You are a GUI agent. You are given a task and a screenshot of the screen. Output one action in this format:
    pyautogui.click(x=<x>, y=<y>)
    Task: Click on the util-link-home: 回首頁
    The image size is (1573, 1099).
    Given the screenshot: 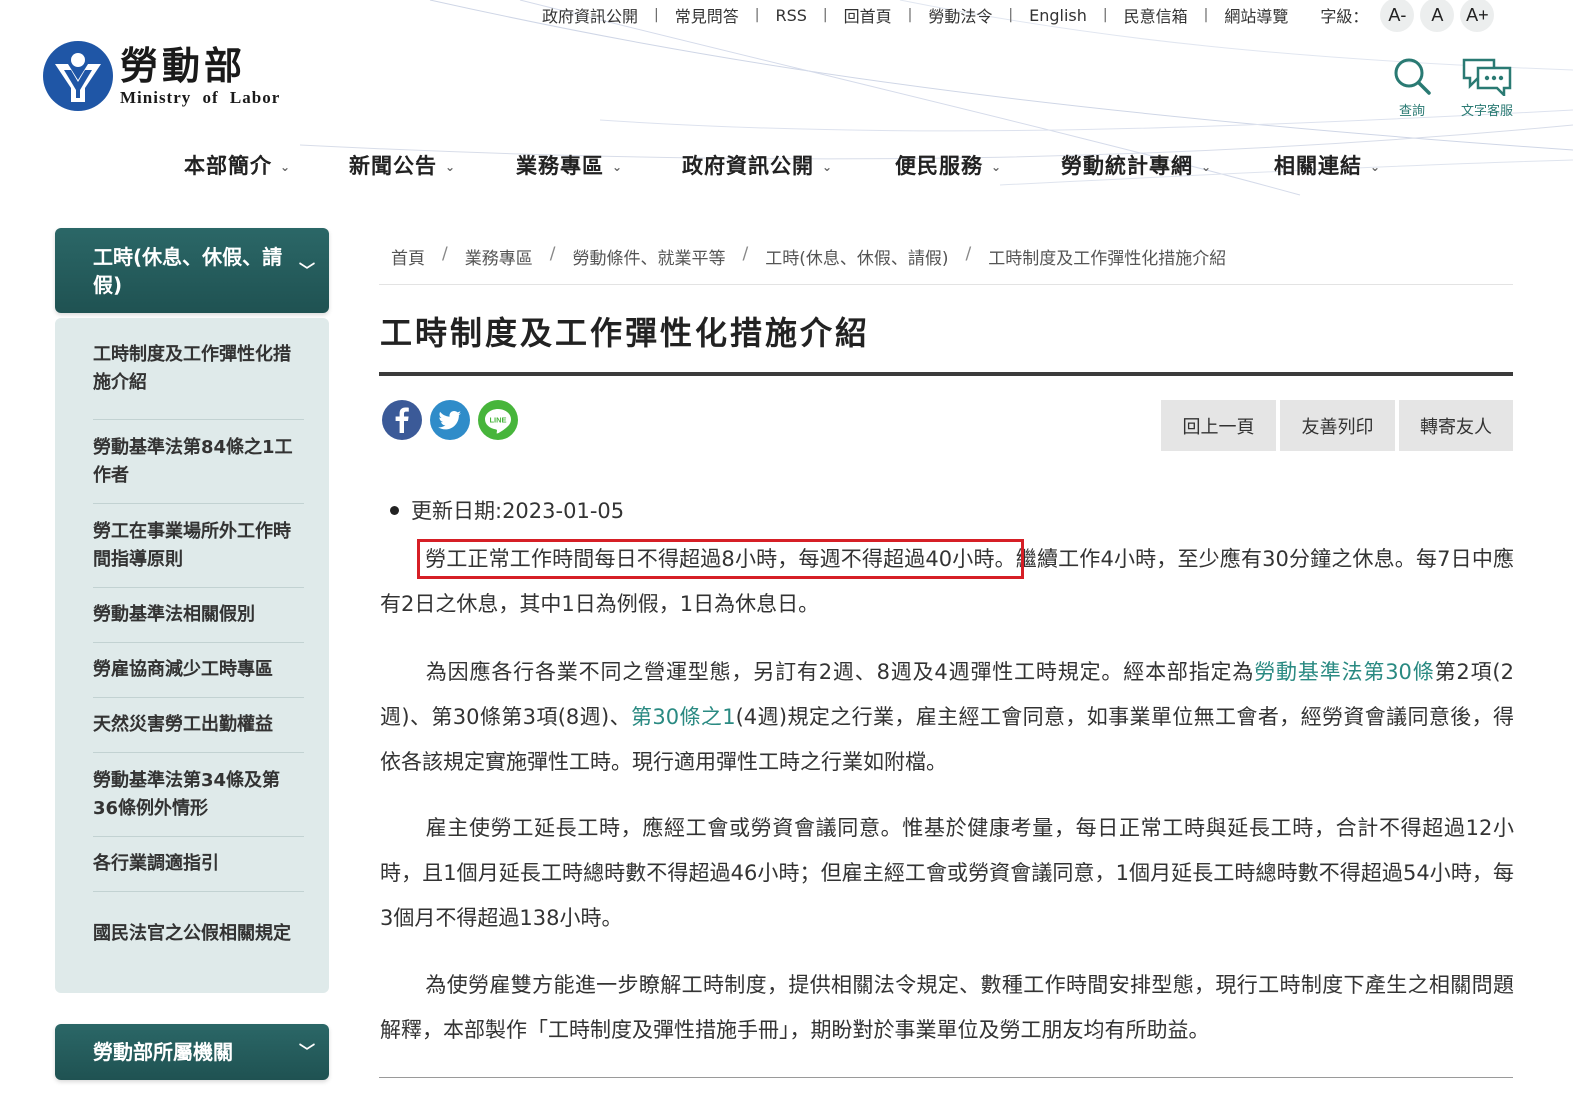 What is the action you would take?
    pyautogui.click(x=868, y=15)
    